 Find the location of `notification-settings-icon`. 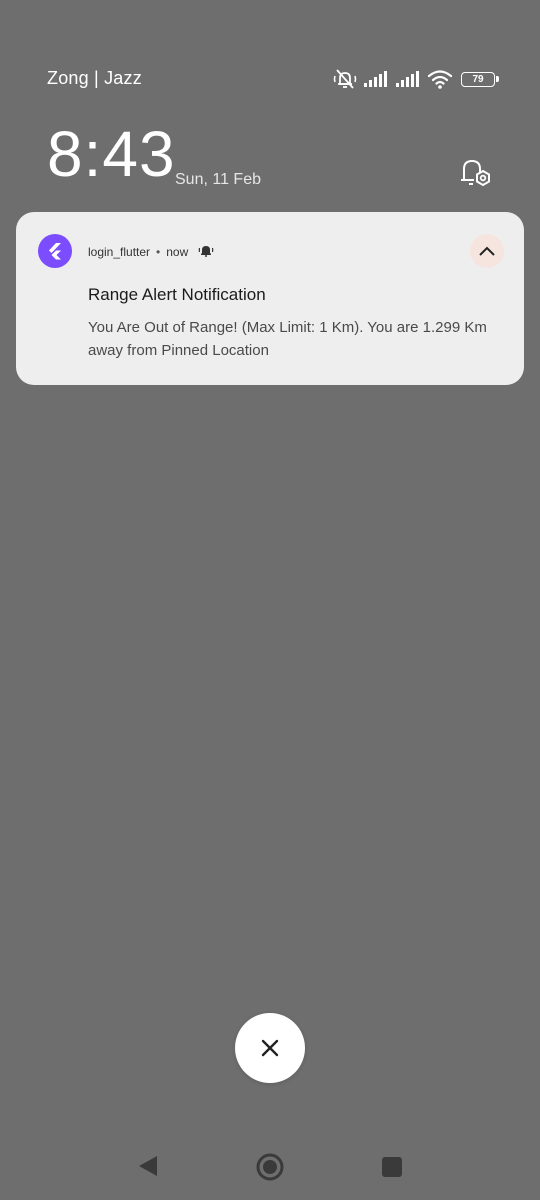

notification-settings-icon is located at coordinates (476, 172).